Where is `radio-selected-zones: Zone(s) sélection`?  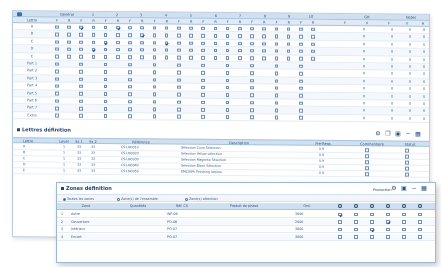 radio-selected-zones: Zone(s) sélection is located at coordinates (201, 199).